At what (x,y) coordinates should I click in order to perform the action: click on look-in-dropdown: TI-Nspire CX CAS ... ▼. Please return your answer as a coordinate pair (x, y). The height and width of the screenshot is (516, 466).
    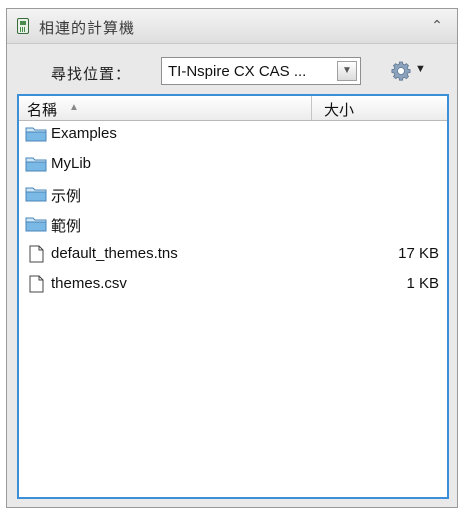
    Looking at the image, I should click on (261, 71).